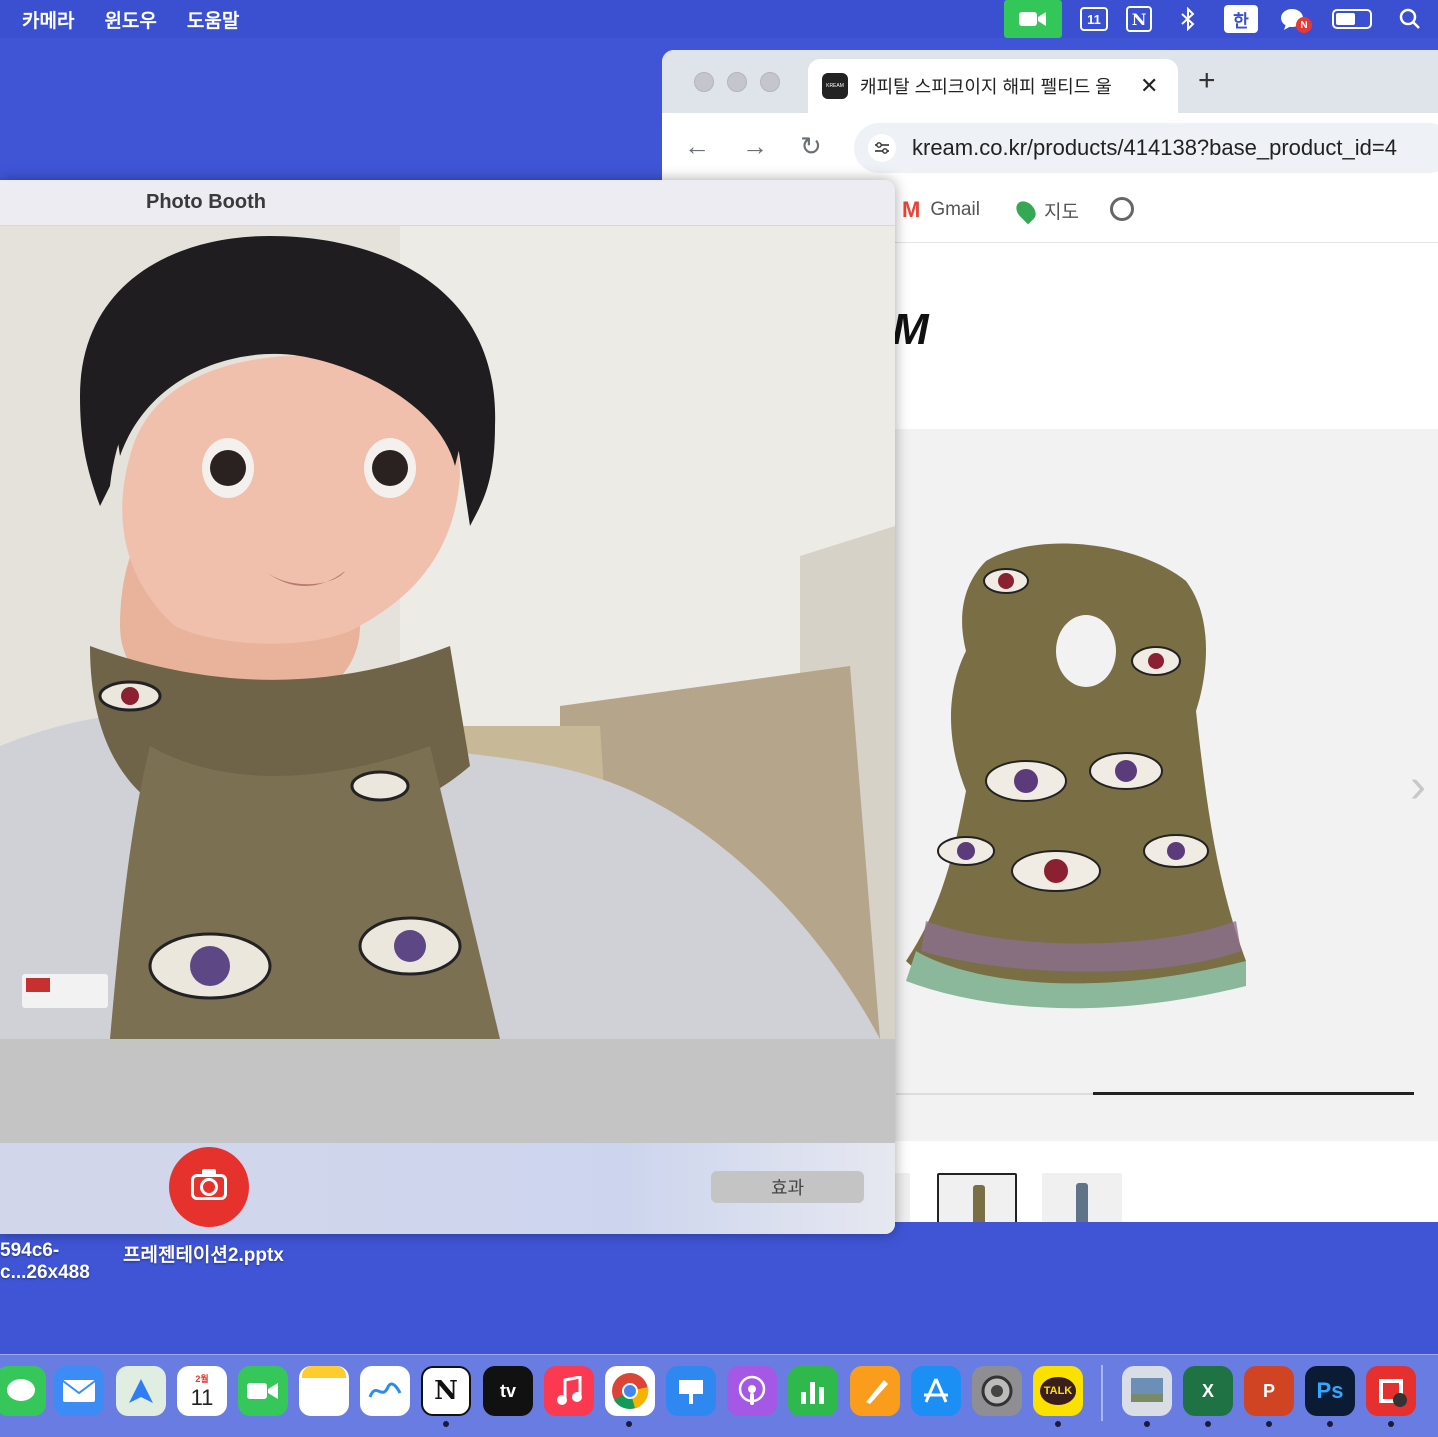 This screenshot has width=1438, height=1437. I want to click on bookmark-globe, so click(1122, 209).